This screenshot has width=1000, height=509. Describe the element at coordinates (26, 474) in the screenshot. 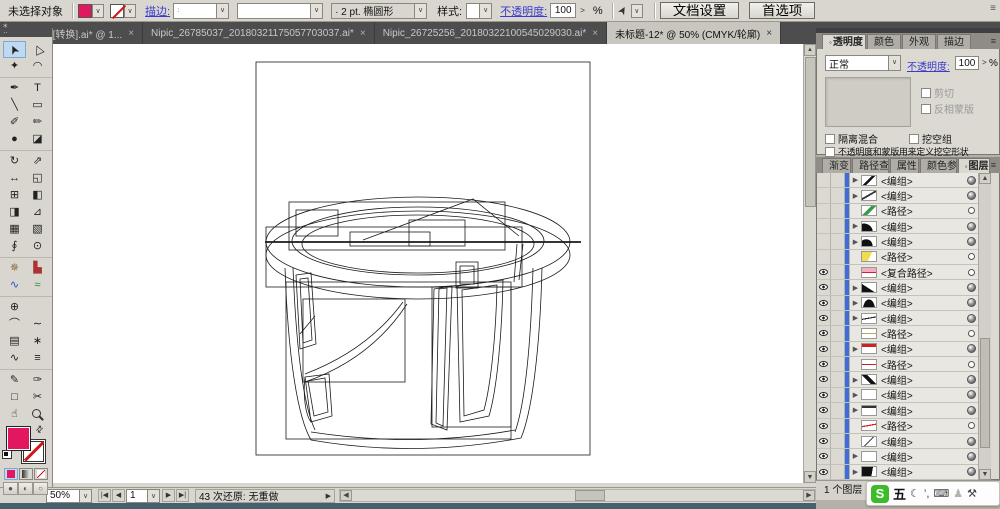

I see `gradient-mode-button` at that location.